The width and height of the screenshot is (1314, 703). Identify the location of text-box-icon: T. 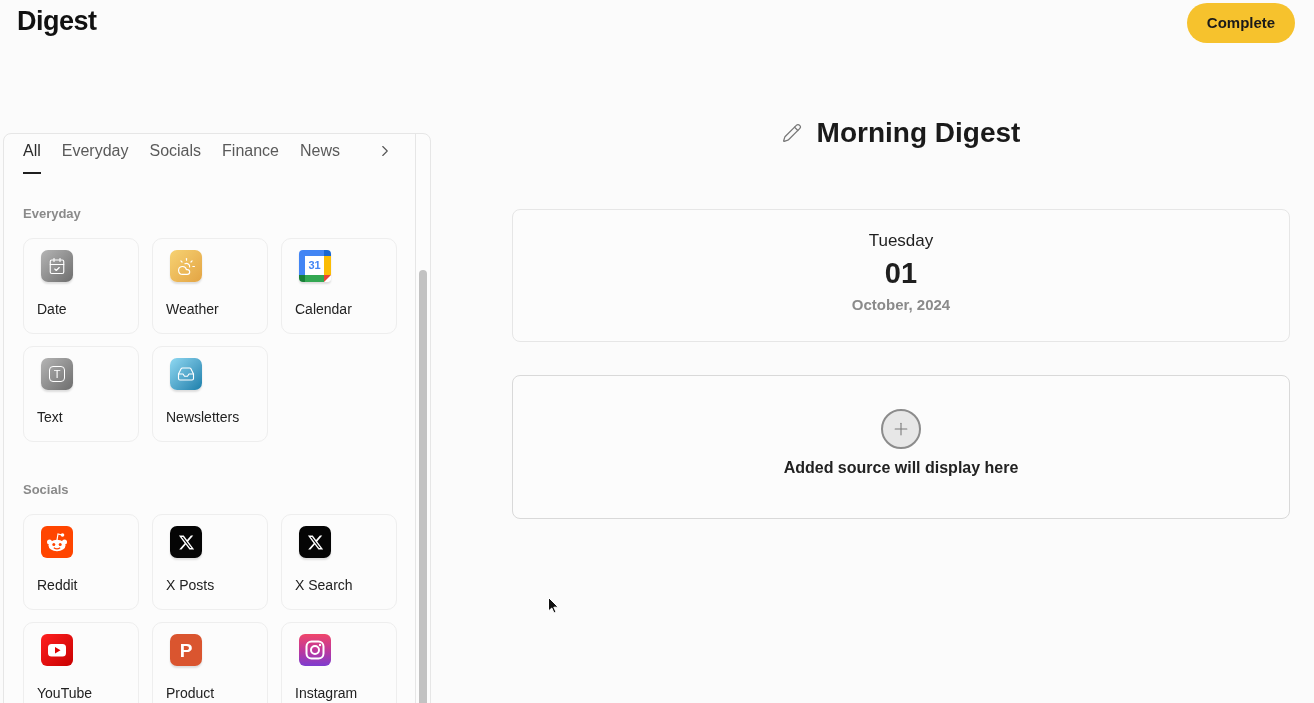
(57, 374).